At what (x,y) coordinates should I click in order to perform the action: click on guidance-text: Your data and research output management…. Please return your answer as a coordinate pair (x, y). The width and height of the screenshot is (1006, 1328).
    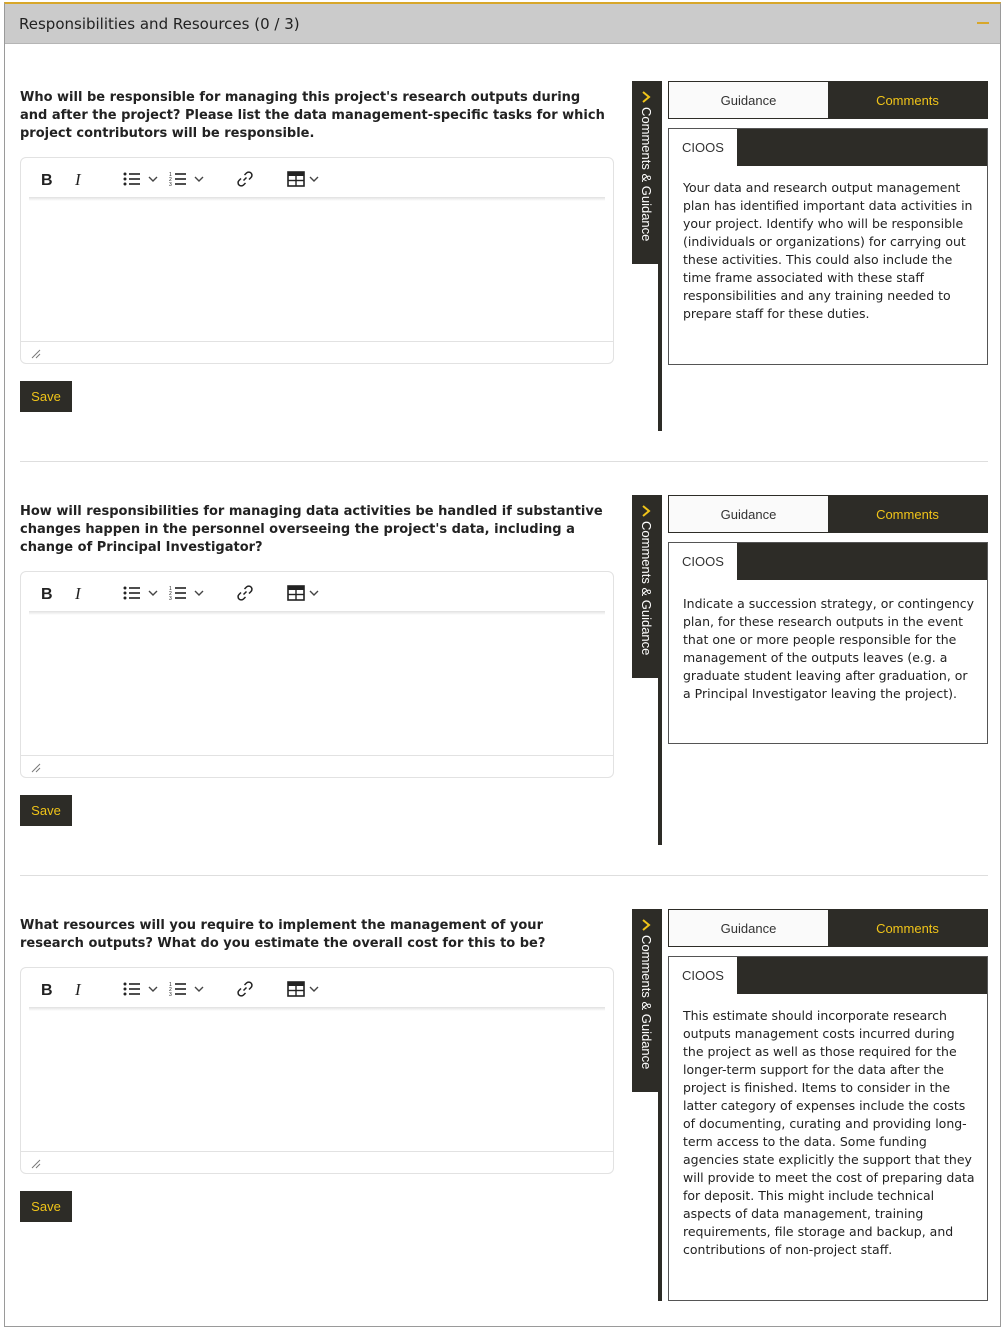
    Looking at the image, I should click on (828, 250).